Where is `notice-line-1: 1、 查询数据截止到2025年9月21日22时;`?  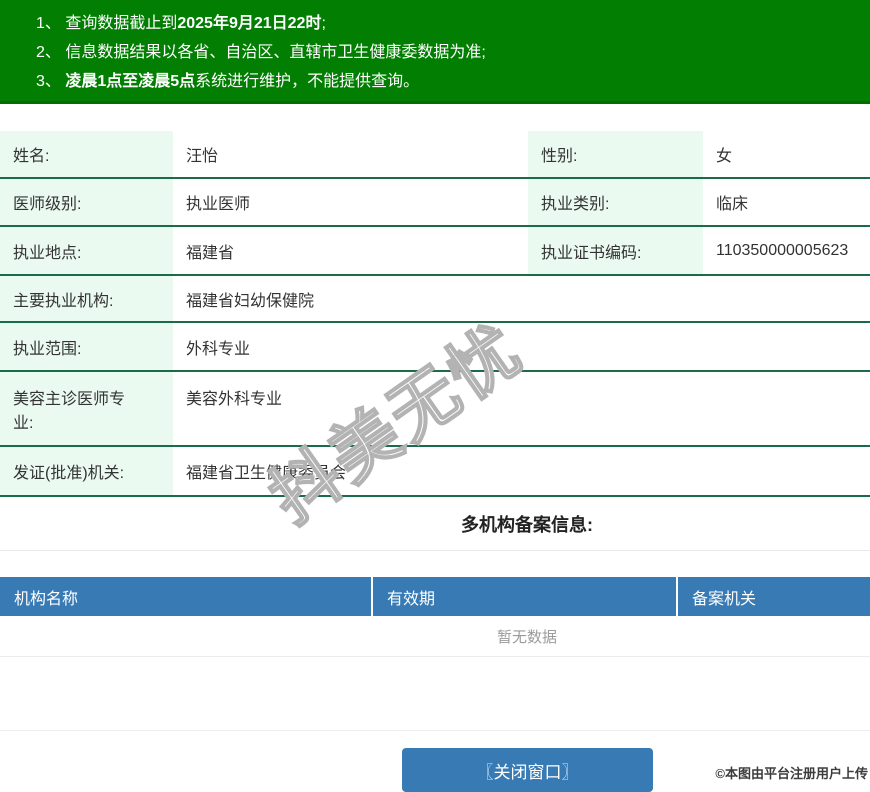
notice-line-1: 1、 查询数据截止到2025年9月21日22时; is located at coordinates (181, 23).